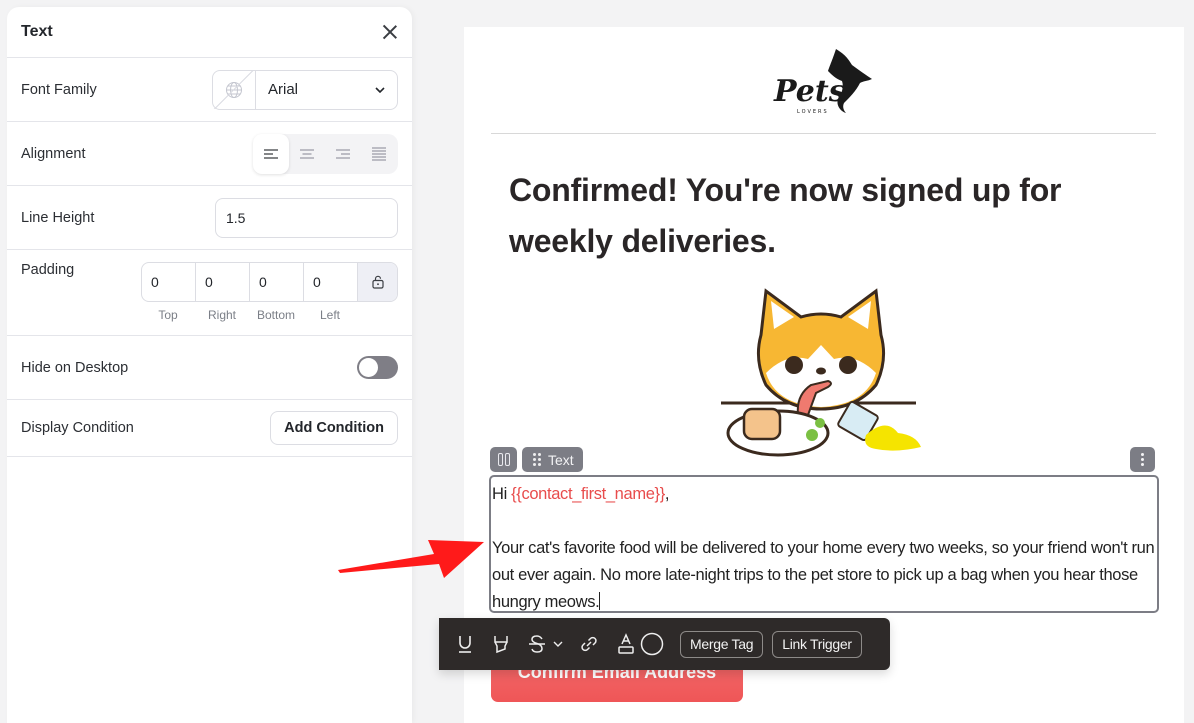 The width and height of the screenshot is (1194, 723). I want to click on padding-lock-button, so click(377, 282).